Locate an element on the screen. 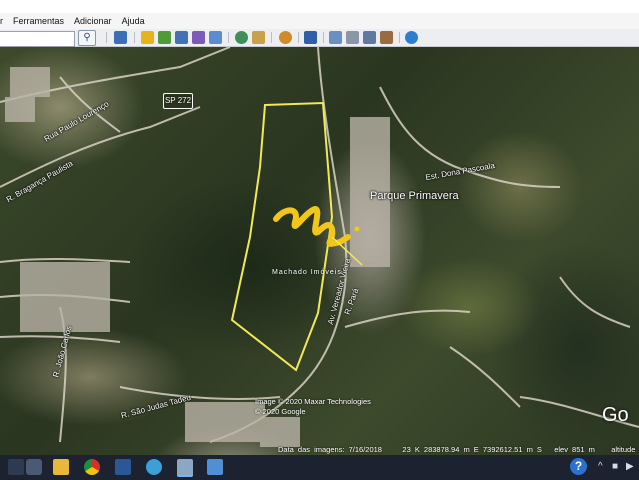  help-icon: ? is located at coordinates (578, 466).